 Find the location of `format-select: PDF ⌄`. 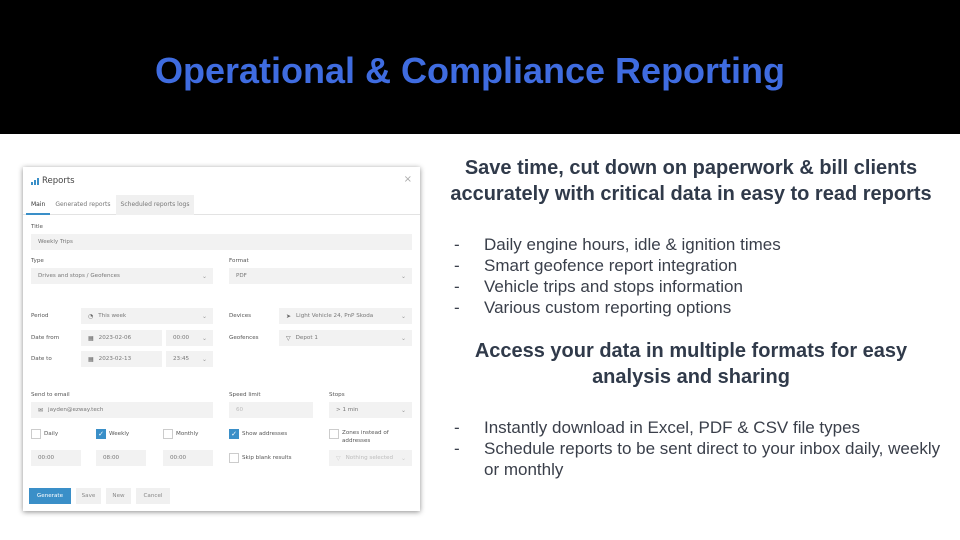

format-select: PDF ⌄ is located at coordinates (320, 276).